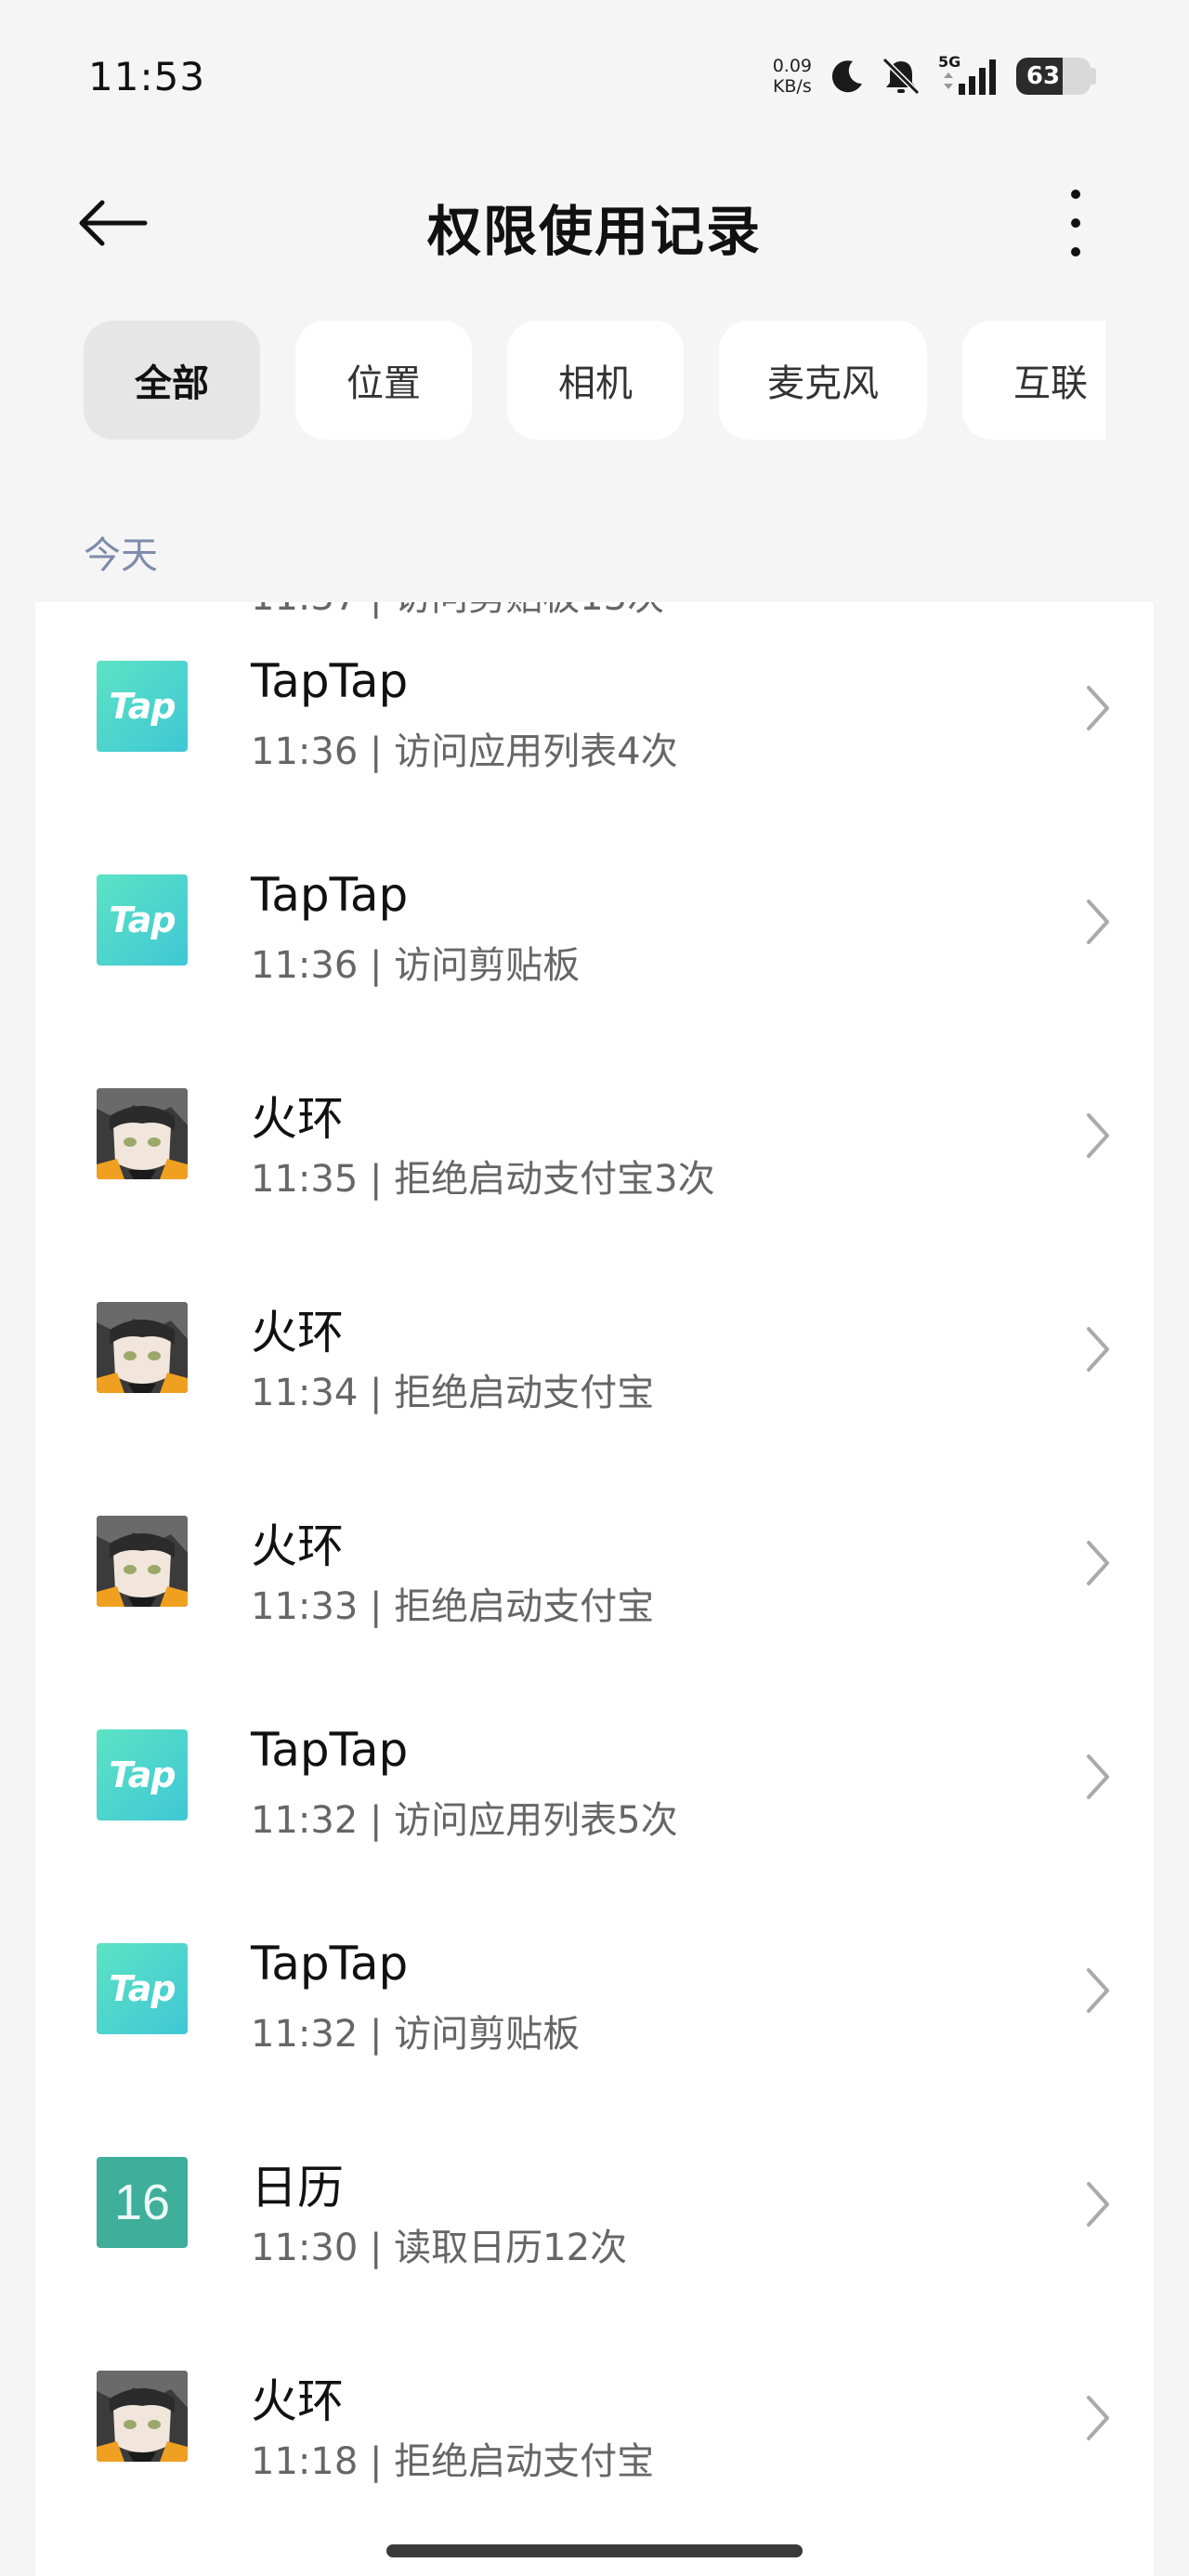 Image resolution: width=1189 pixels, height=2576 pixels. I want to click on status-icons: 0.09 KB/s 5G 63, so click(935, 76).